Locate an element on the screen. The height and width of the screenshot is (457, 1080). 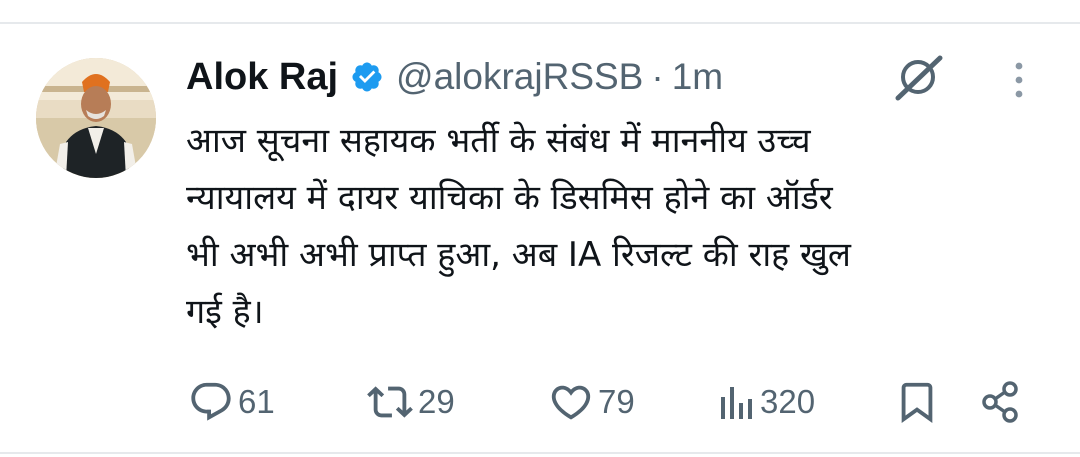
reply-count: 61 is located at coordinates (256, 401).